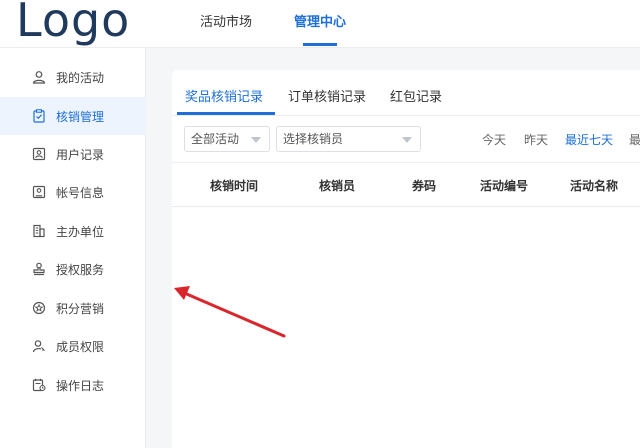  I want to click on top-bar: Logo 活动市场 管理中心, so click(320, 24).